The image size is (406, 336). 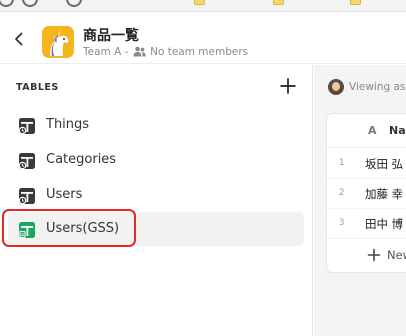 What do you see at coordinates (156, 125) in the screenshot?
I see `table-item-things: Things` at bounding box center [156, 125].